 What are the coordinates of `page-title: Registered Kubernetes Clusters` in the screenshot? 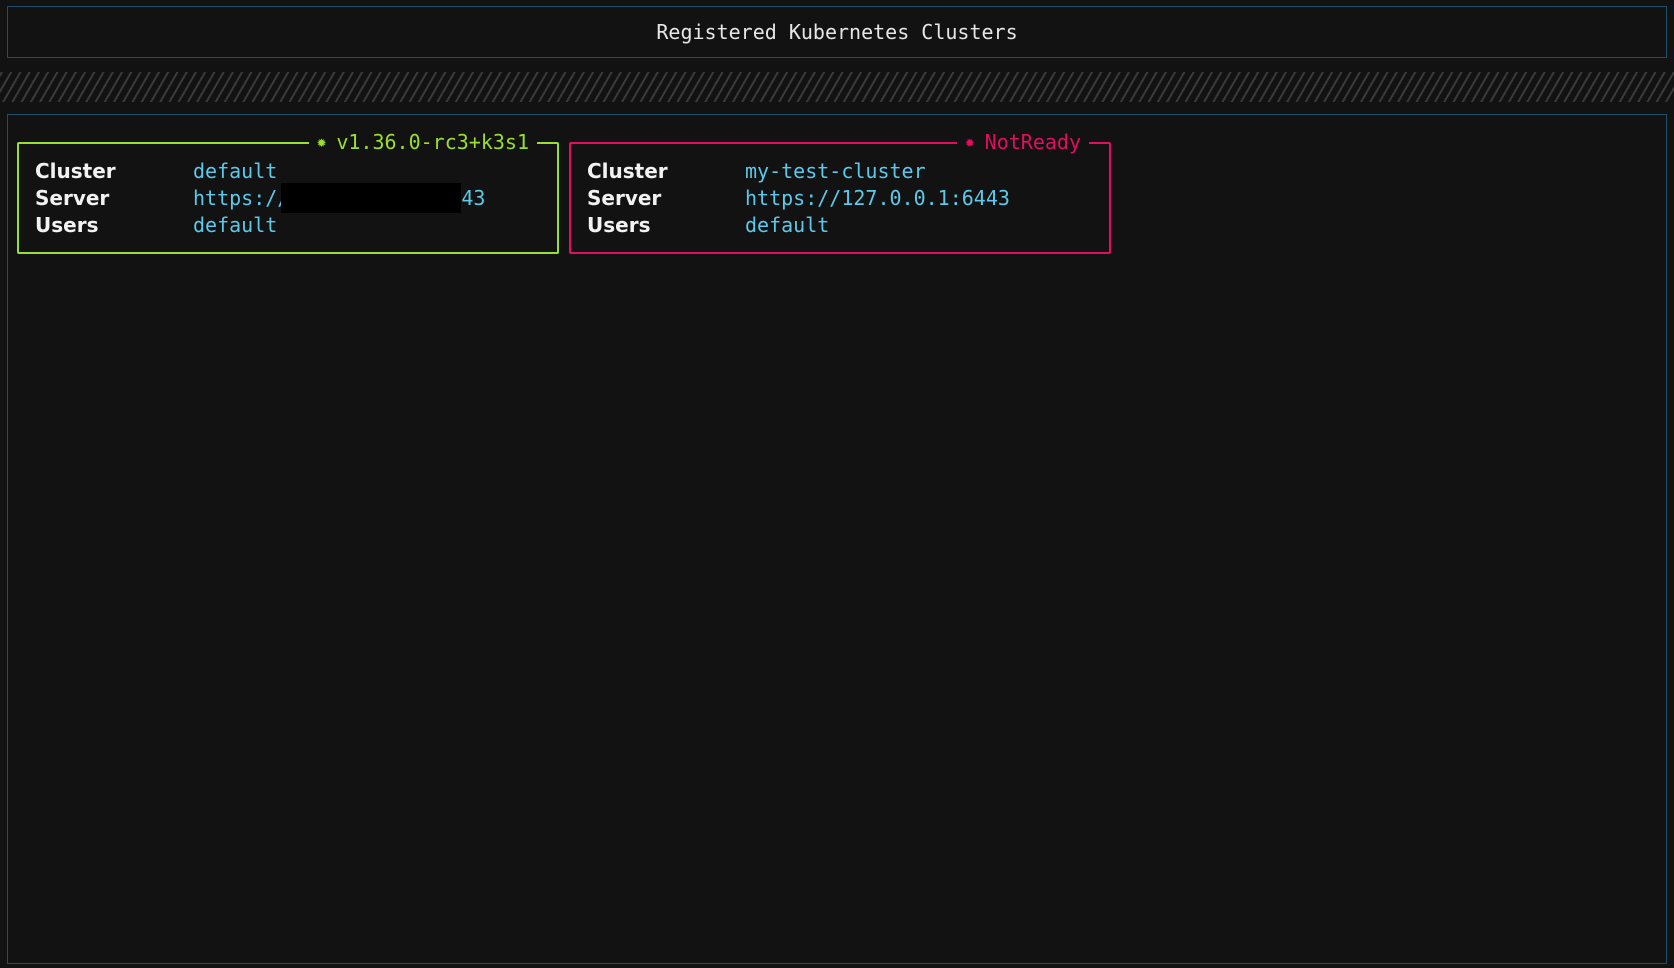 It's located at (837, 32).